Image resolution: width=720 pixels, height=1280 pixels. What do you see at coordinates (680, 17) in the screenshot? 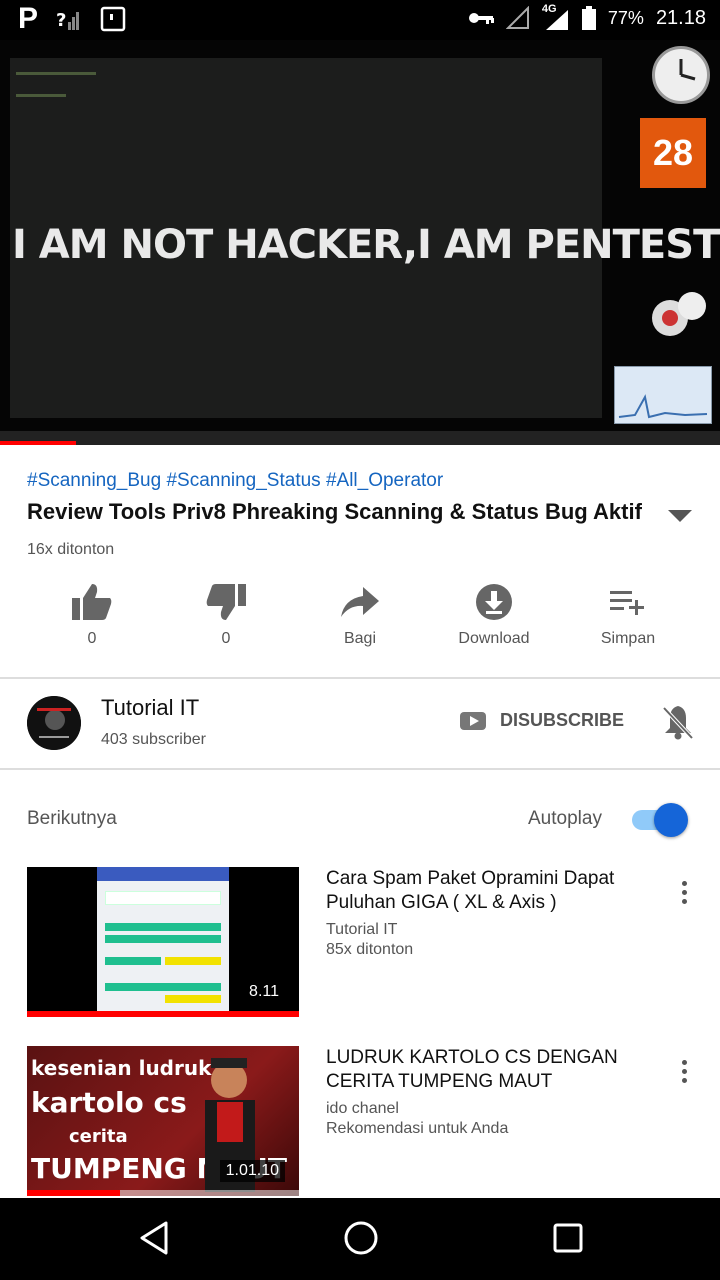
I see `clock-time: 21.18` at bounding box center [680, 17].